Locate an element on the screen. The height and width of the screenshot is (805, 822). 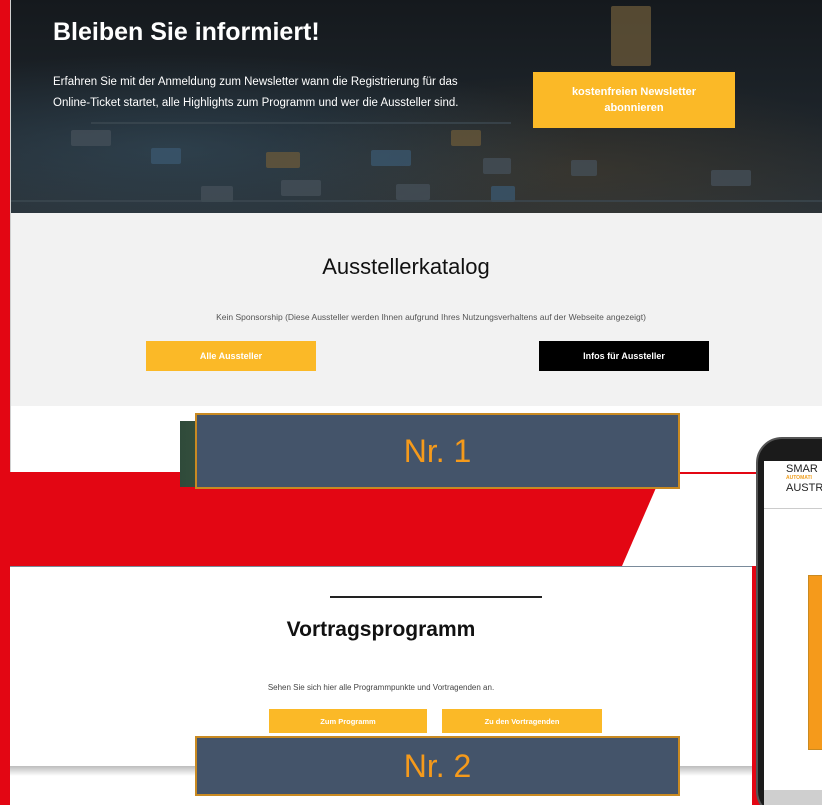
to-speakers-button: Zu den Vortragenden is located at coordinates (522, 721).